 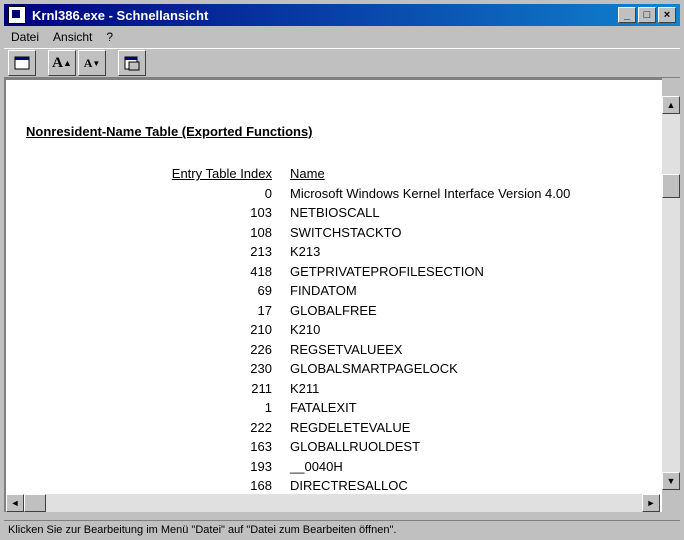 I want to click on scroll-left-button: ◄, so click(x=15, y=503).